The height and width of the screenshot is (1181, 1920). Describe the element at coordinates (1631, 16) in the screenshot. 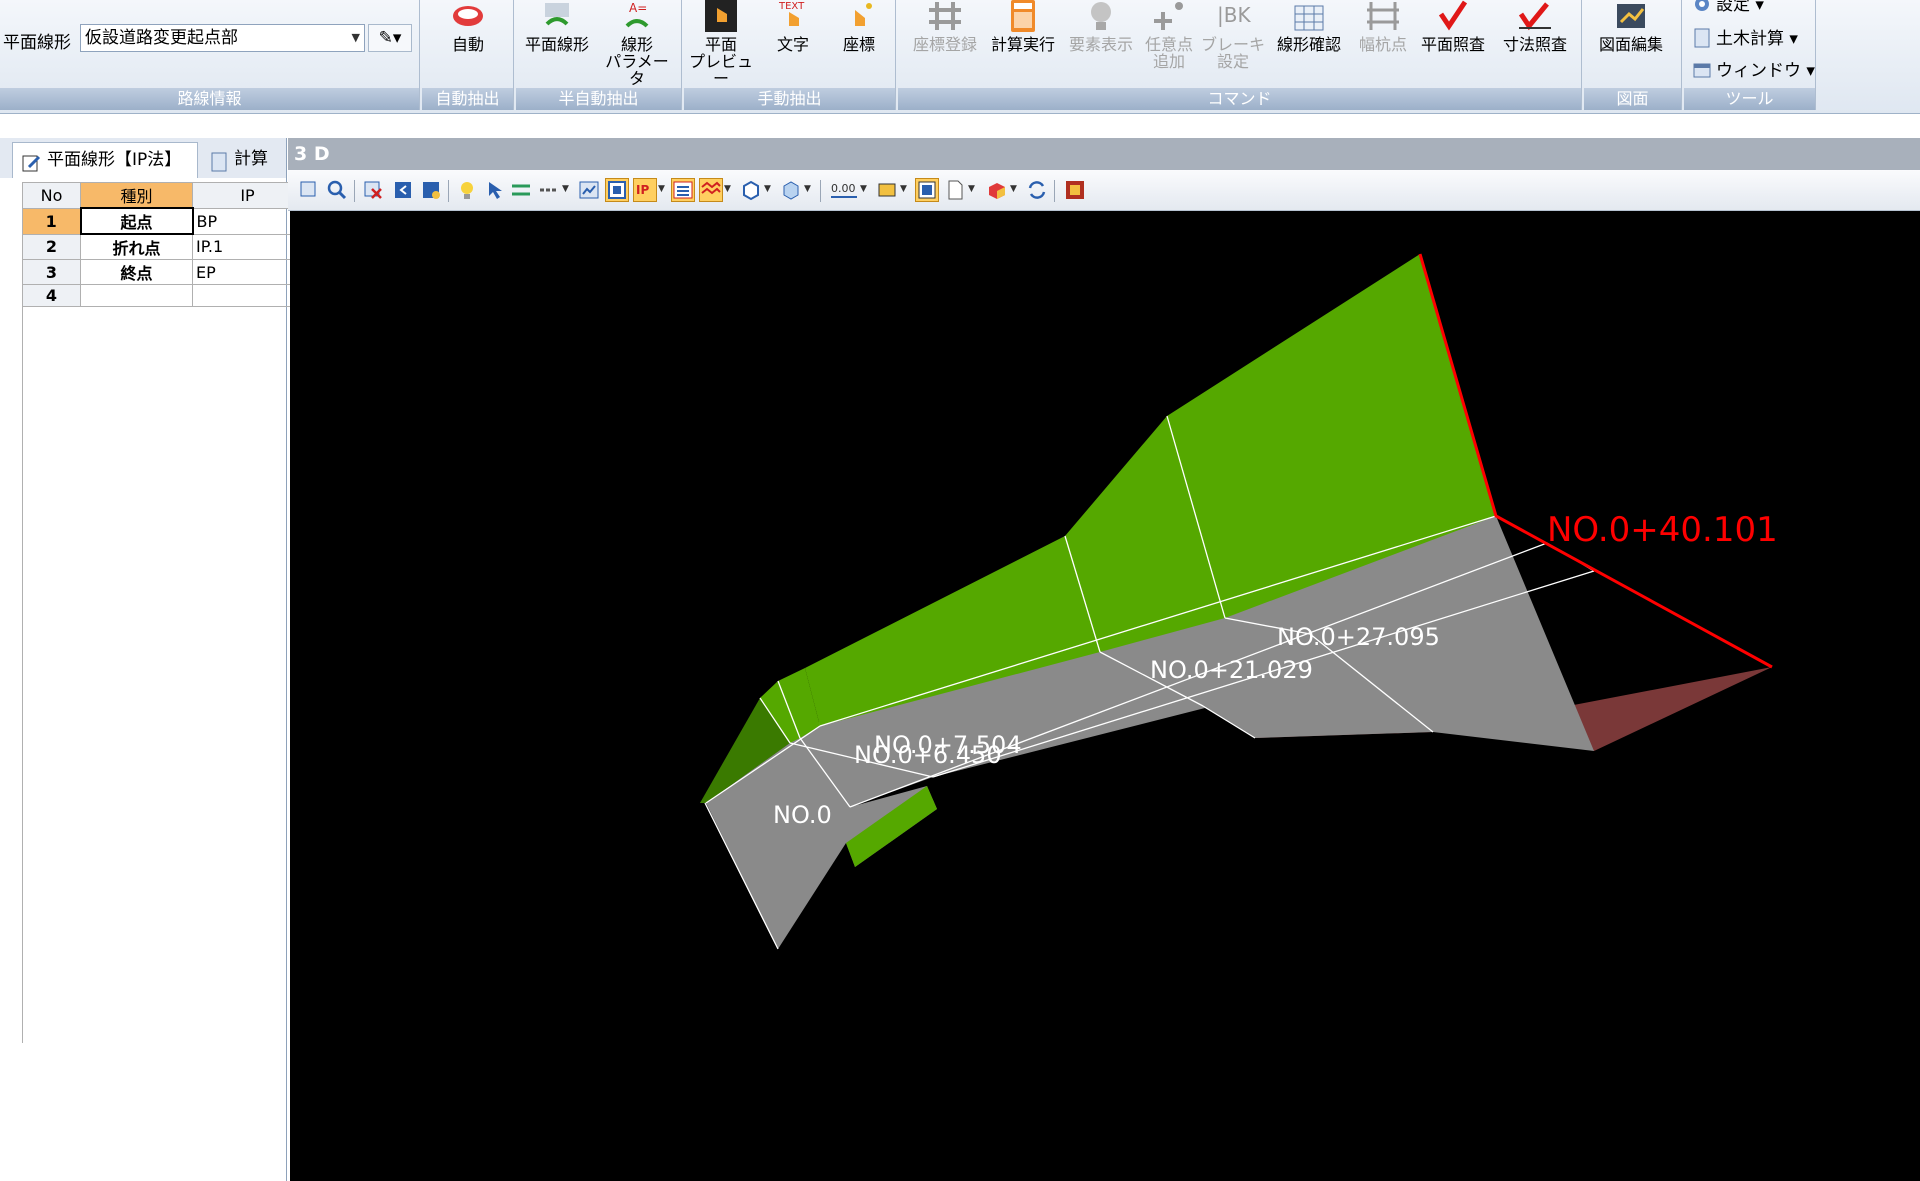

I see `drawing-edit-icon` at that location.